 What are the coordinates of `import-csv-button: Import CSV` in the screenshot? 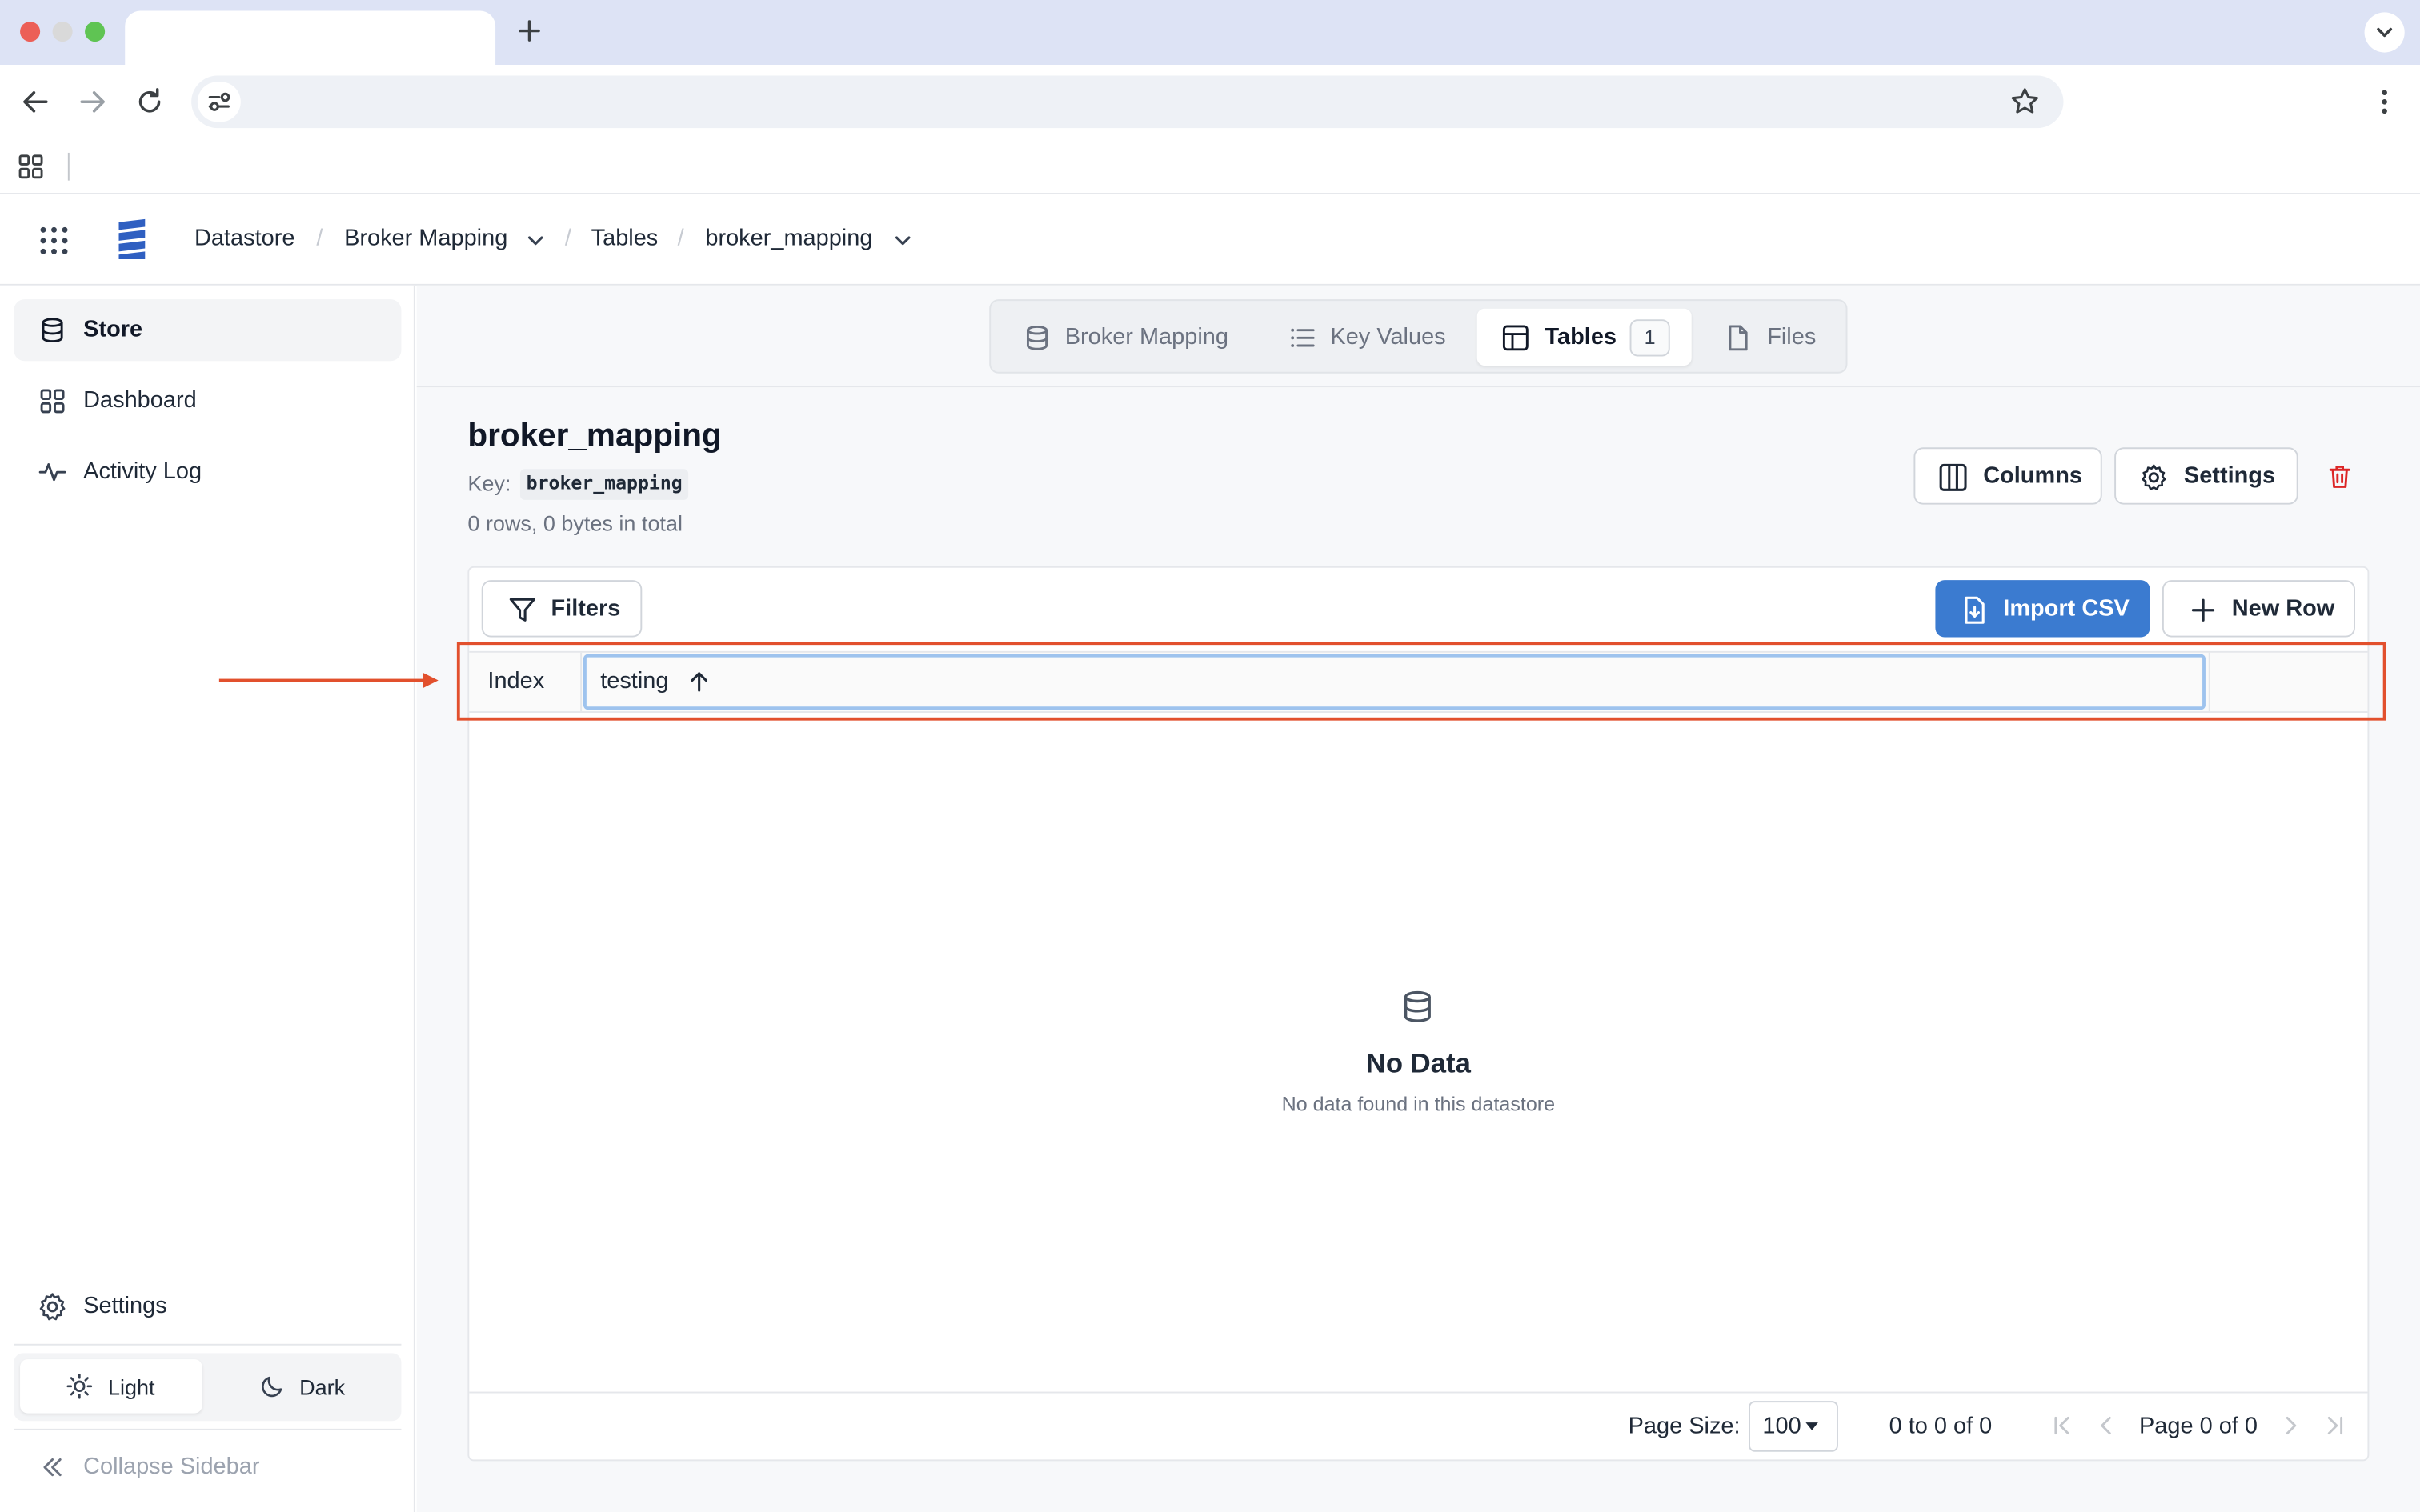 It's located at (2042, 609).